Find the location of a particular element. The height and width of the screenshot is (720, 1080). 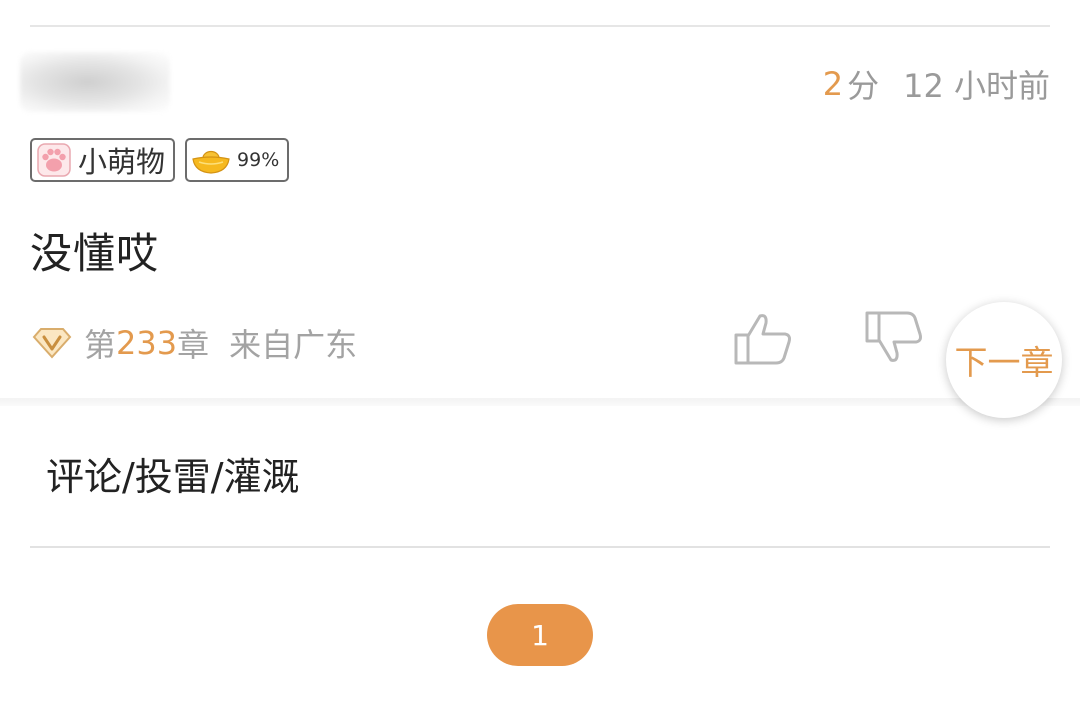

thumbs-up-icon is located at coordinates (763, 338).